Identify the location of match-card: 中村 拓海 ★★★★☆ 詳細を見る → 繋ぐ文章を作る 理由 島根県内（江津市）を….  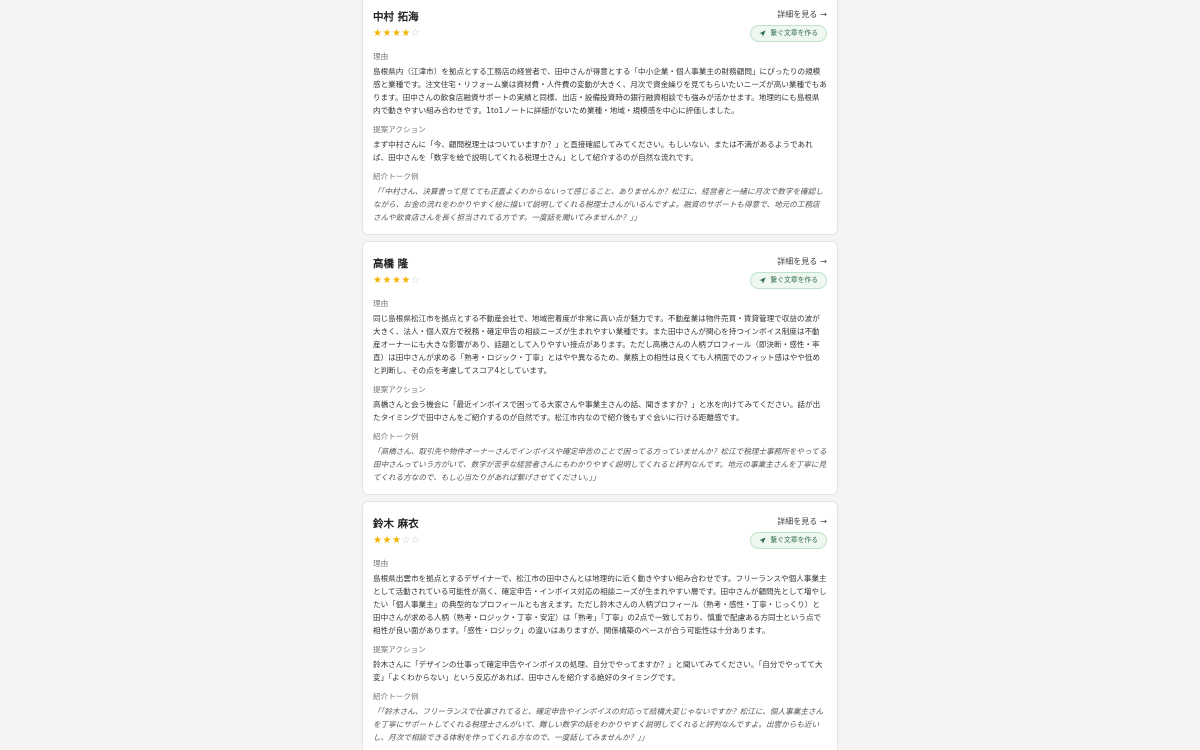
(600, 117).